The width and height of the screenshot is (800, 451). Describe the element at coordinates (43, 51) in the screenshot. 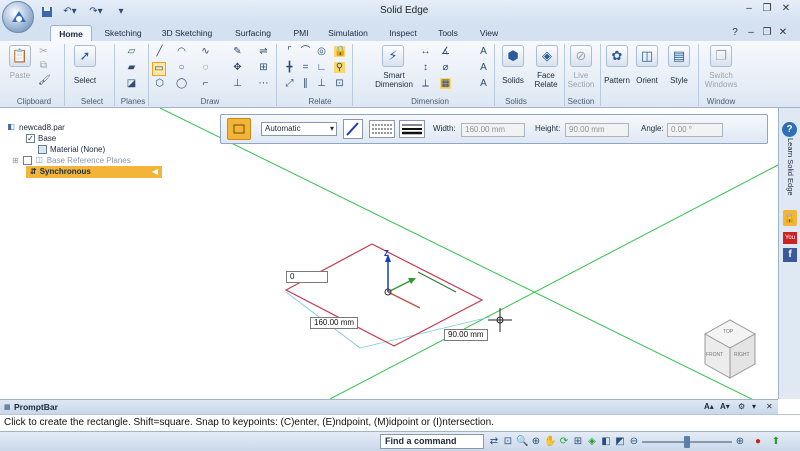

I see `cut-icon: ✂` at that location.